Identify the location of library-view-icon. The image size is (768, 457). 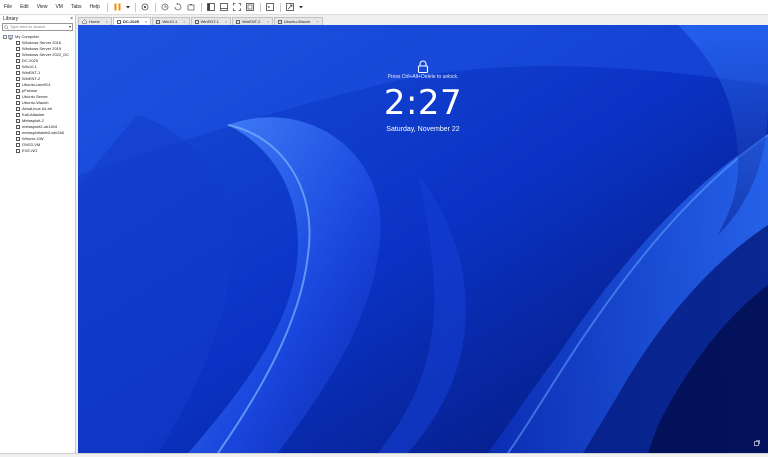
(211, 7).